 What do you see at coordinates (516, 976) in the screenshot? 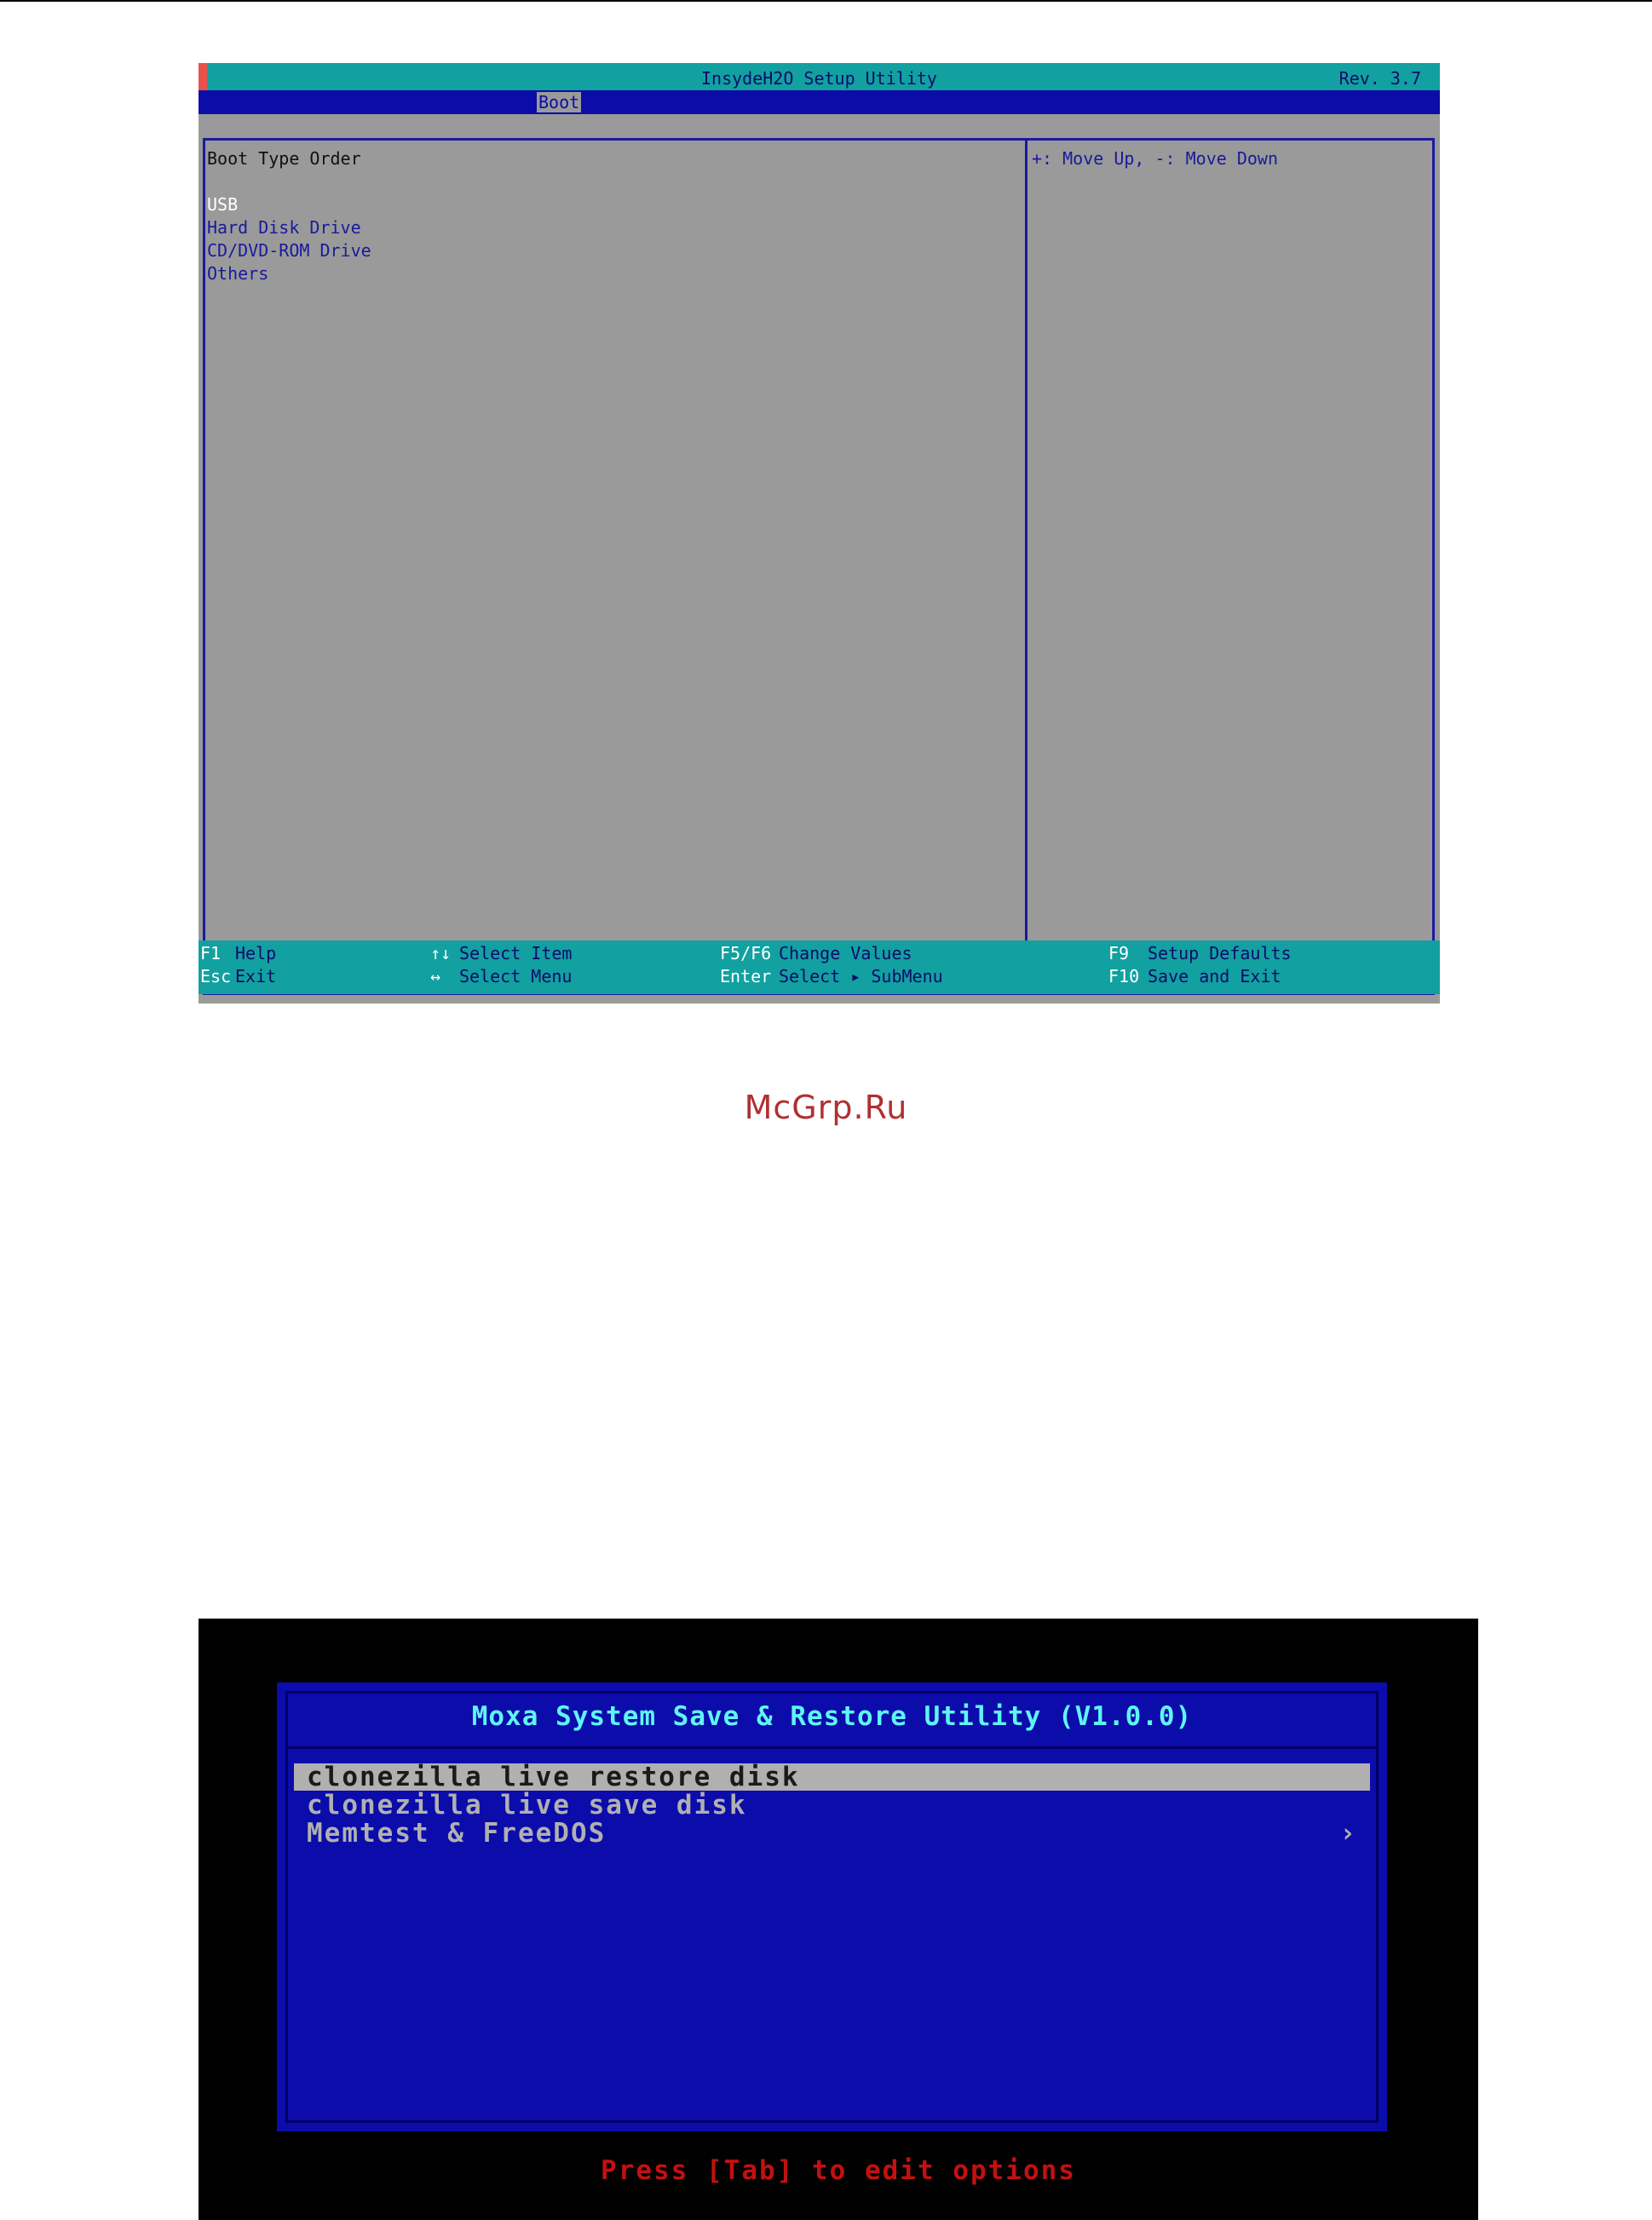
I see `footer-desc-select-menu: Select Menu` at bounding box center [516, 976].